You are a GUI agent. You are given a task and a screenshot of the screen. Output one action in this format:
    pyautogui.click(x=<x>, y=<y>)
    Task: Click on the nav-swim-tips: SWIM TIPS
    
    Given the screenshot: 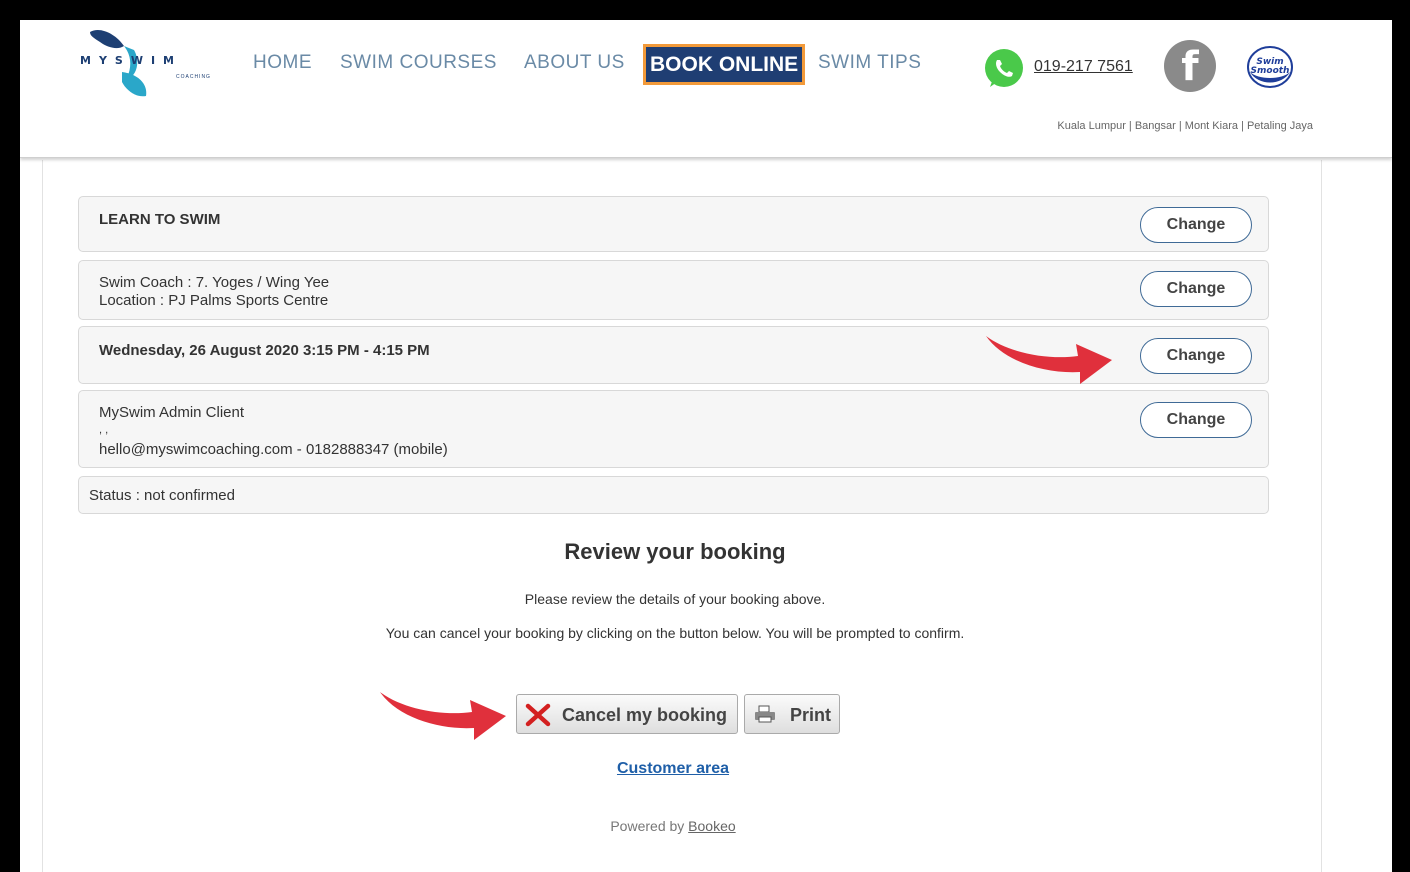 What is the action you would take?
    pyautogui.click(x=869, y=63)
    